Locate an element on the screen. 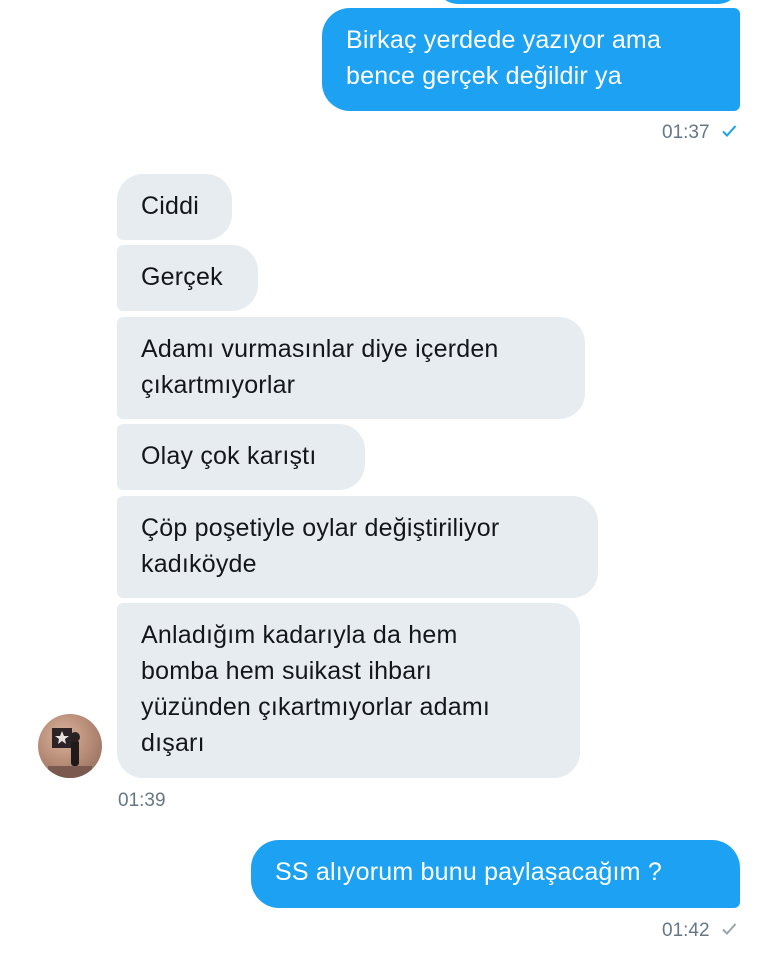 This screenshot has width=778, height=960. message-text-line: Olay çok karıştı is located at coordinates (229, 456).